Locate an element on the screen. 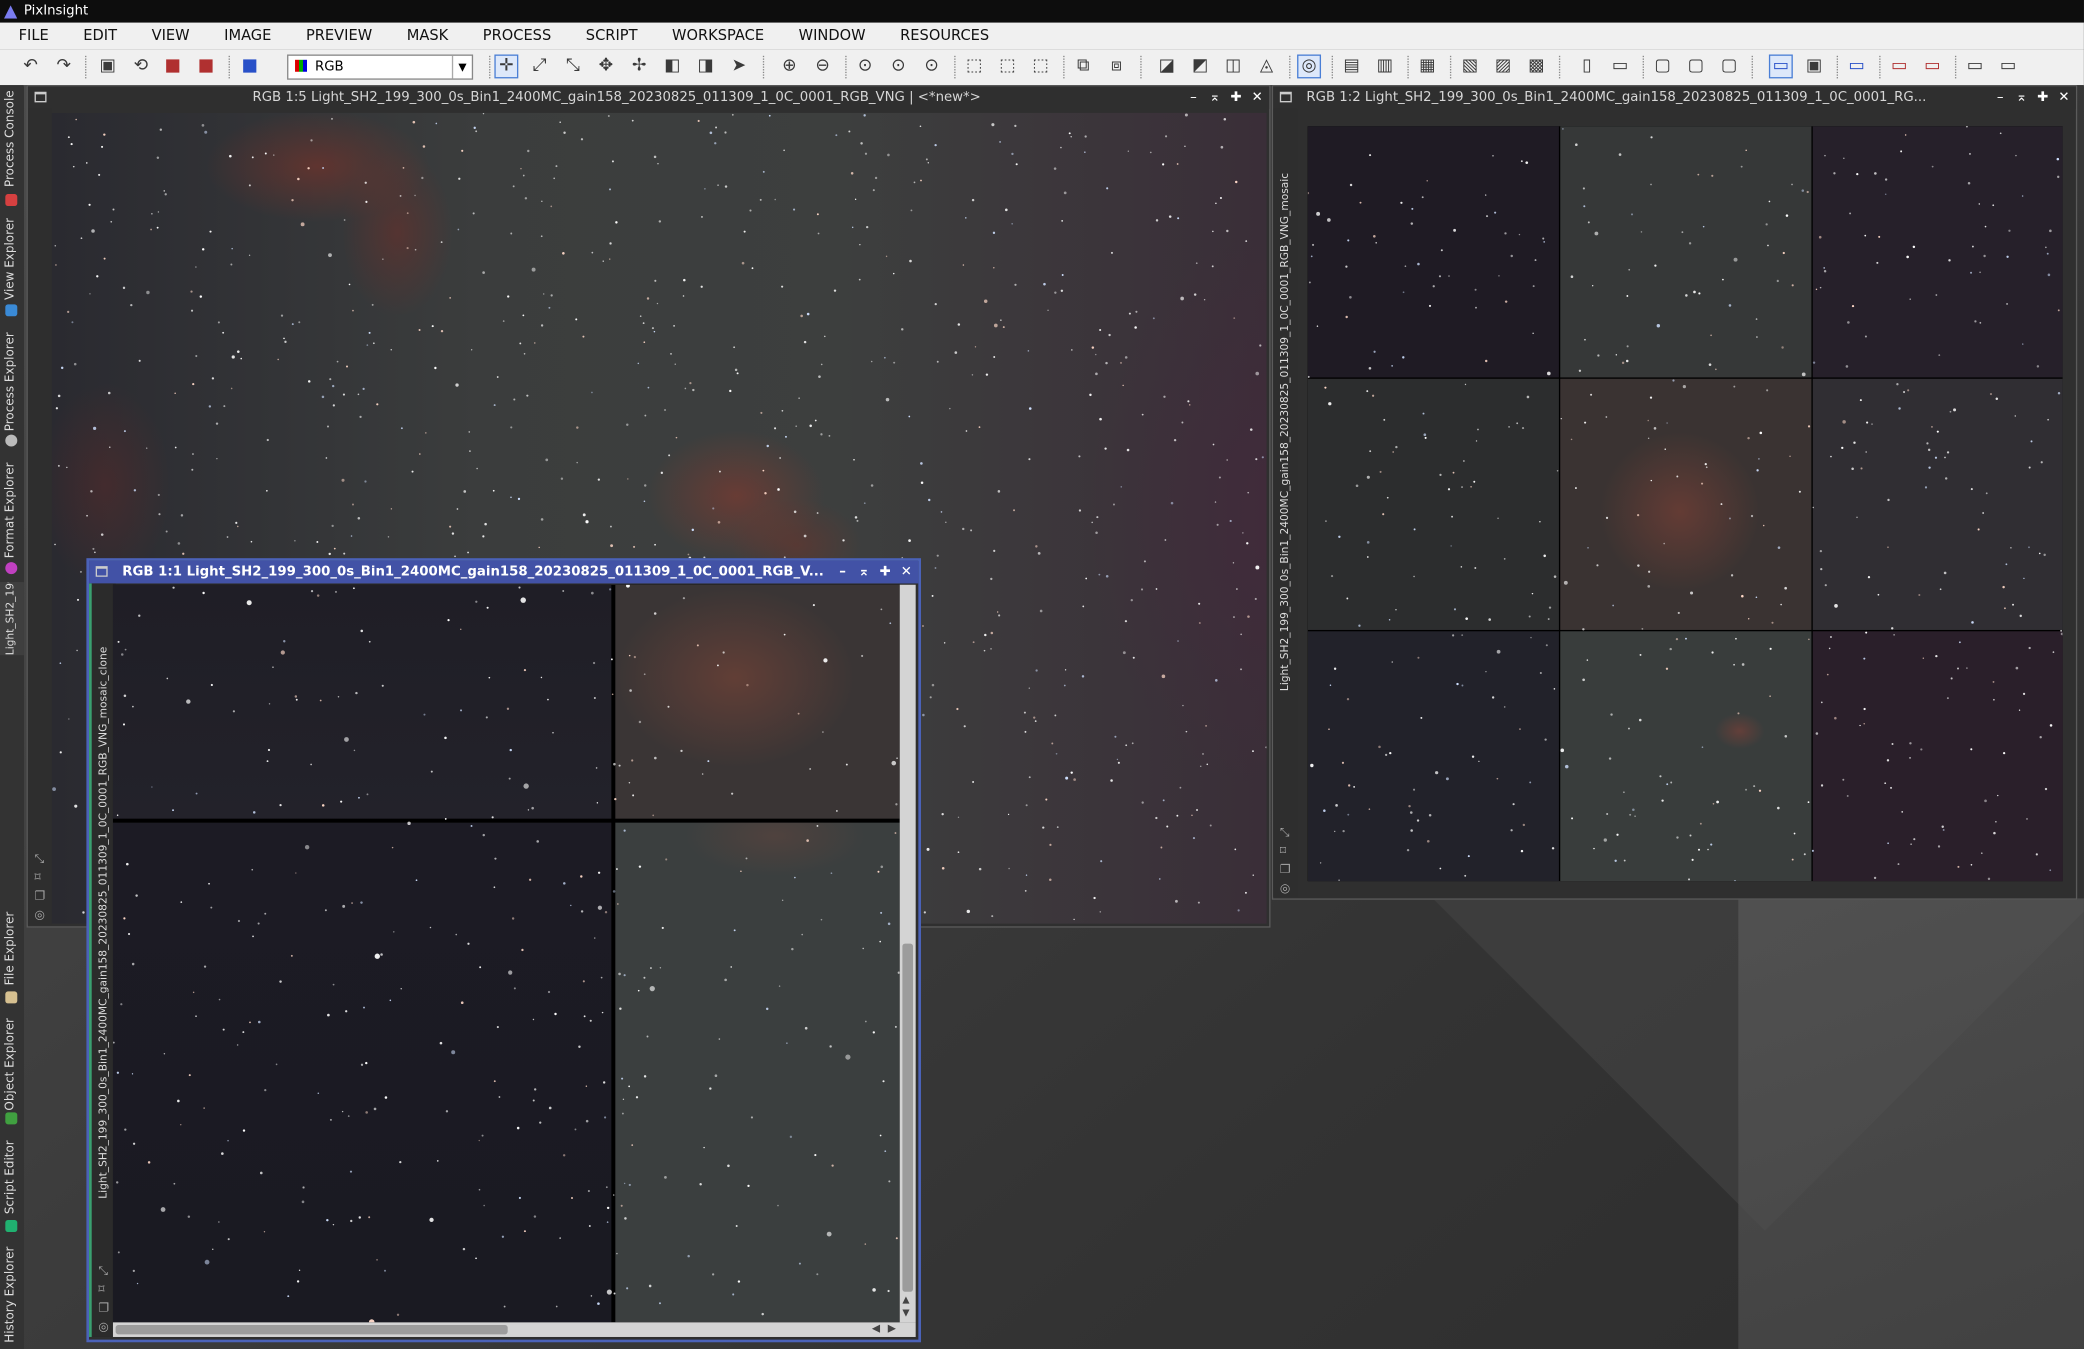 The width and height of the screenshot is (2084, 1349). menu-workspace: WORKSPACE is located at coordinates (716, 36).